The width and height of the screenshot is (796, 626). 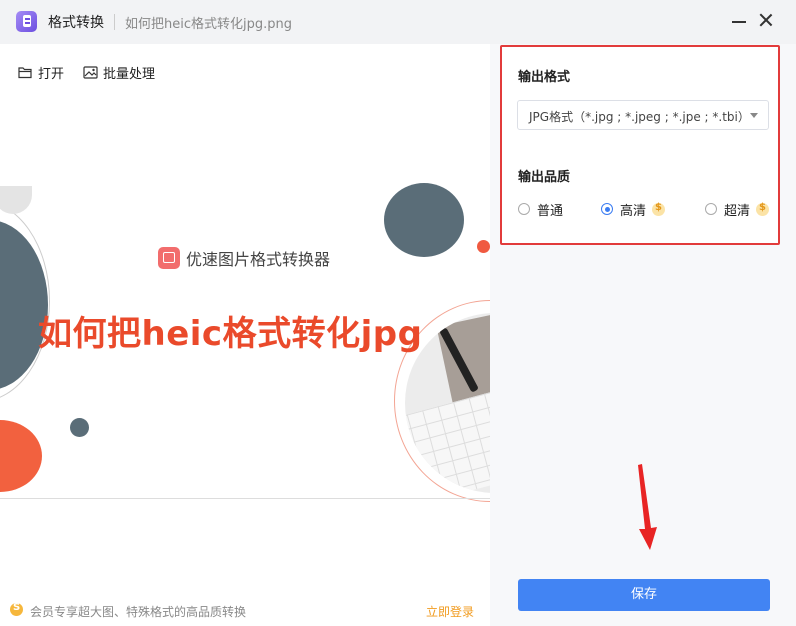 What do you see at coordinates (766, 20) in the screenshot?
I see `close-button` at bounding box center [766, 20].